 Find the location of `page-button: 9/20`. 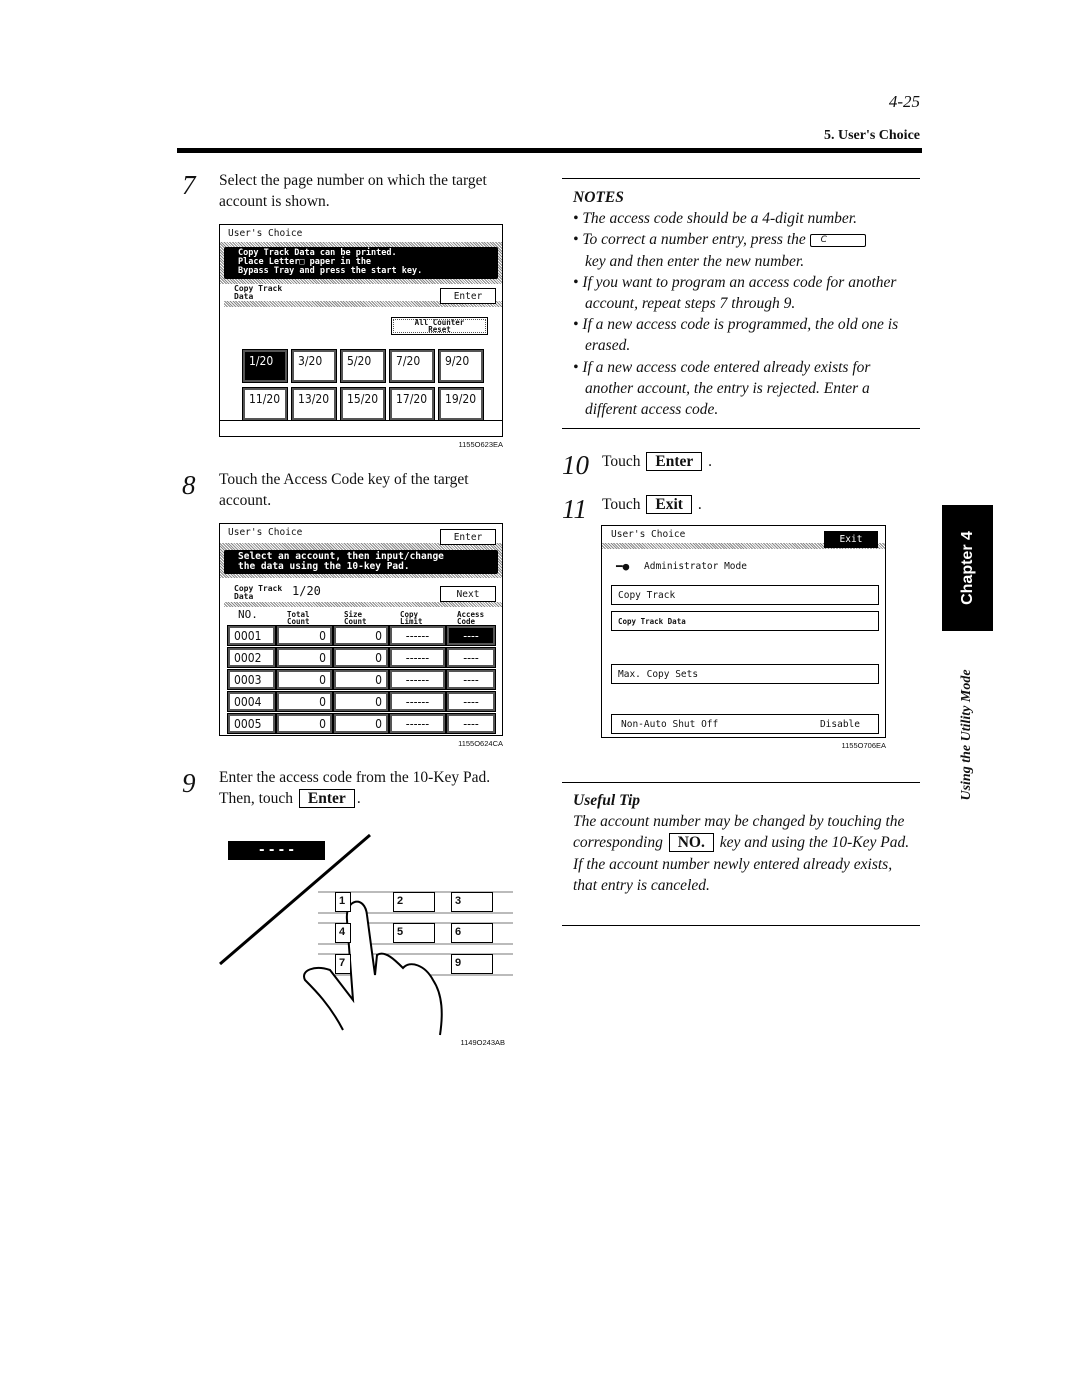

page-button: 9/20 is located at coordinates (461, 366).